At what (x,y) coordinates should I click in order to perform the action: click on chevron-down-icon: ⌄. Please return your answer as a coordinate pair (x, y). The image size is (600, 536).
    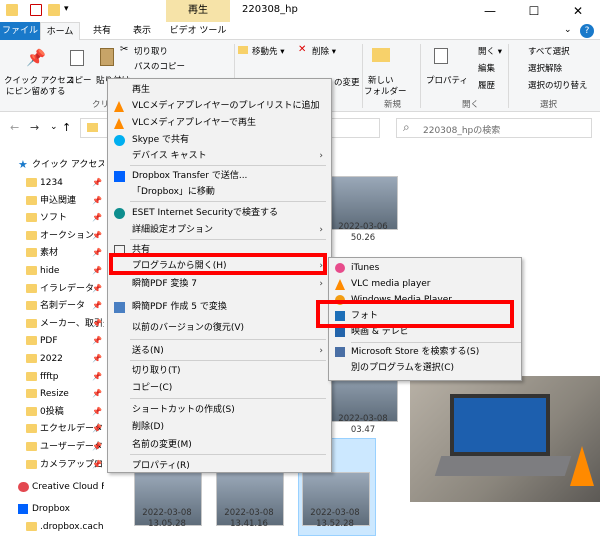
    Looking at the image, I should click on (570, 31).